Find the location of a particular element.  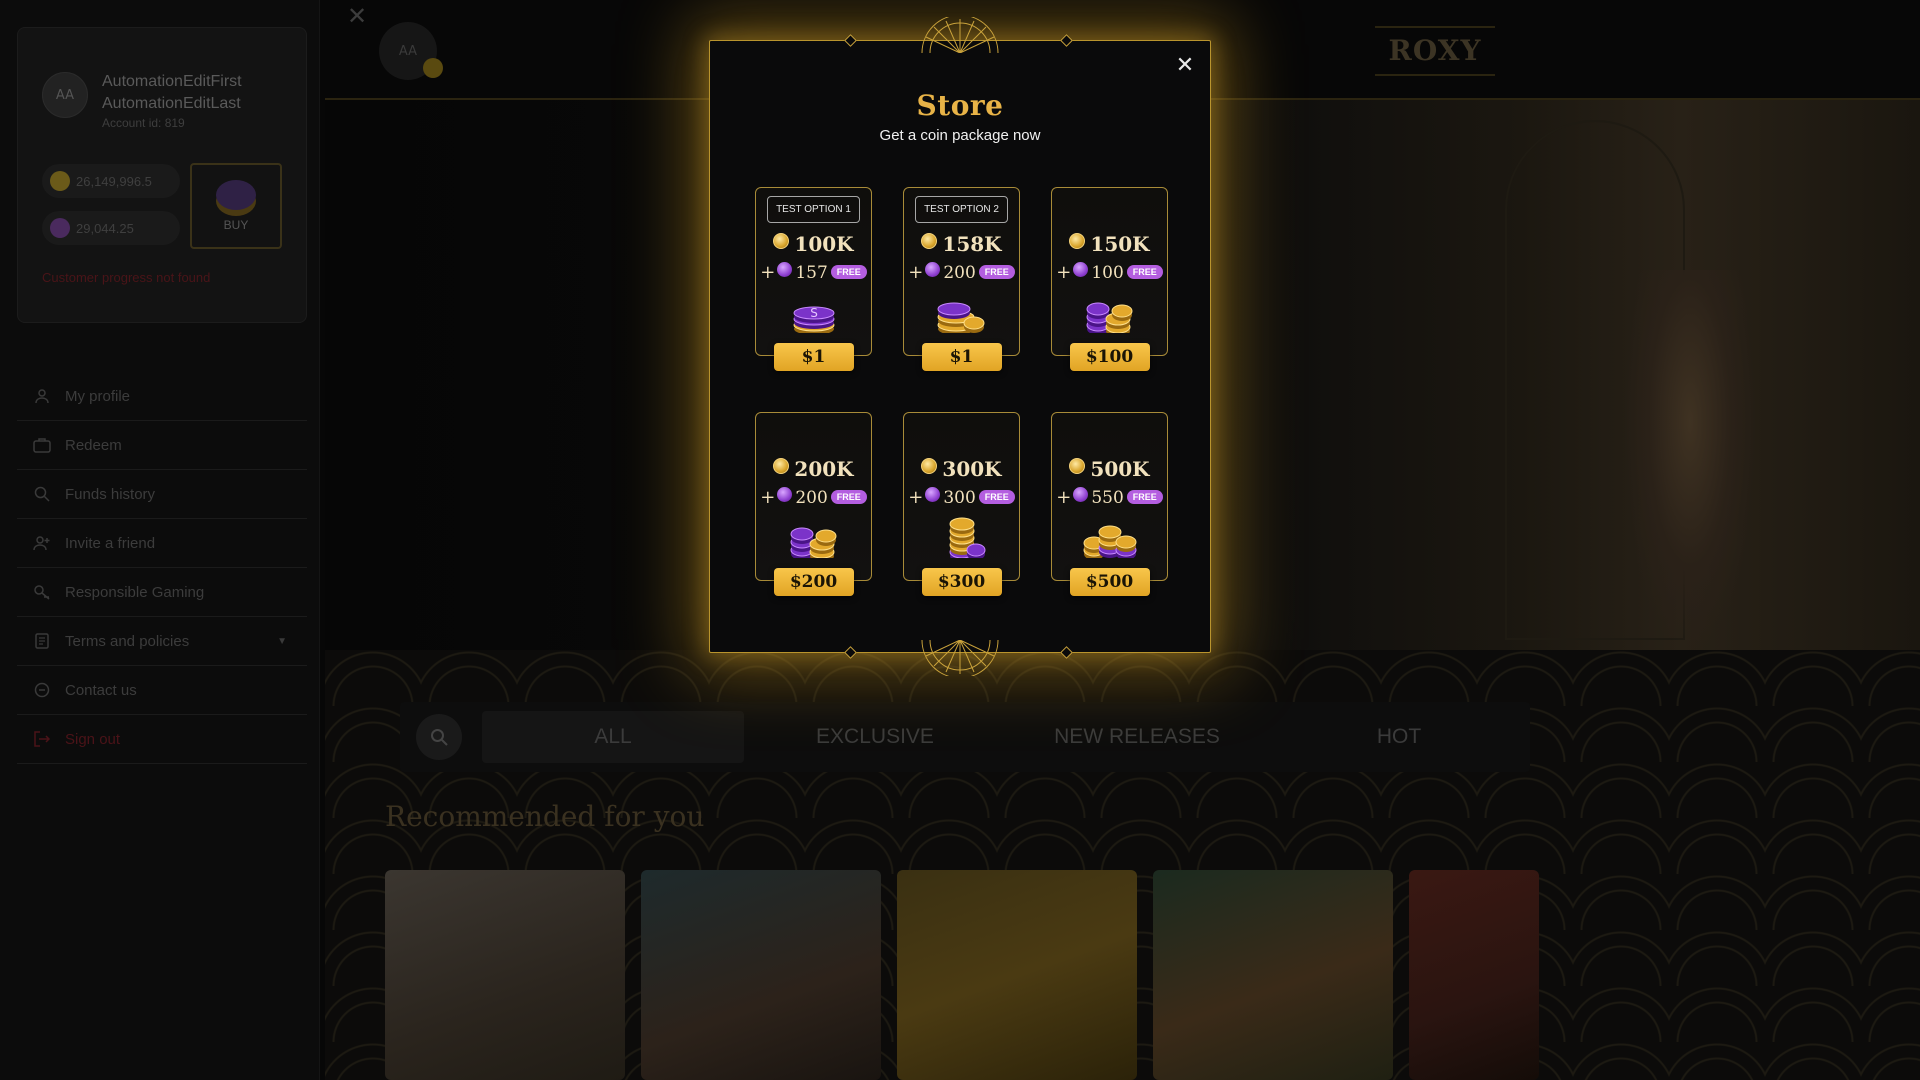

close-sidebar-icon: ✕ is located at coordinates (357, 16).